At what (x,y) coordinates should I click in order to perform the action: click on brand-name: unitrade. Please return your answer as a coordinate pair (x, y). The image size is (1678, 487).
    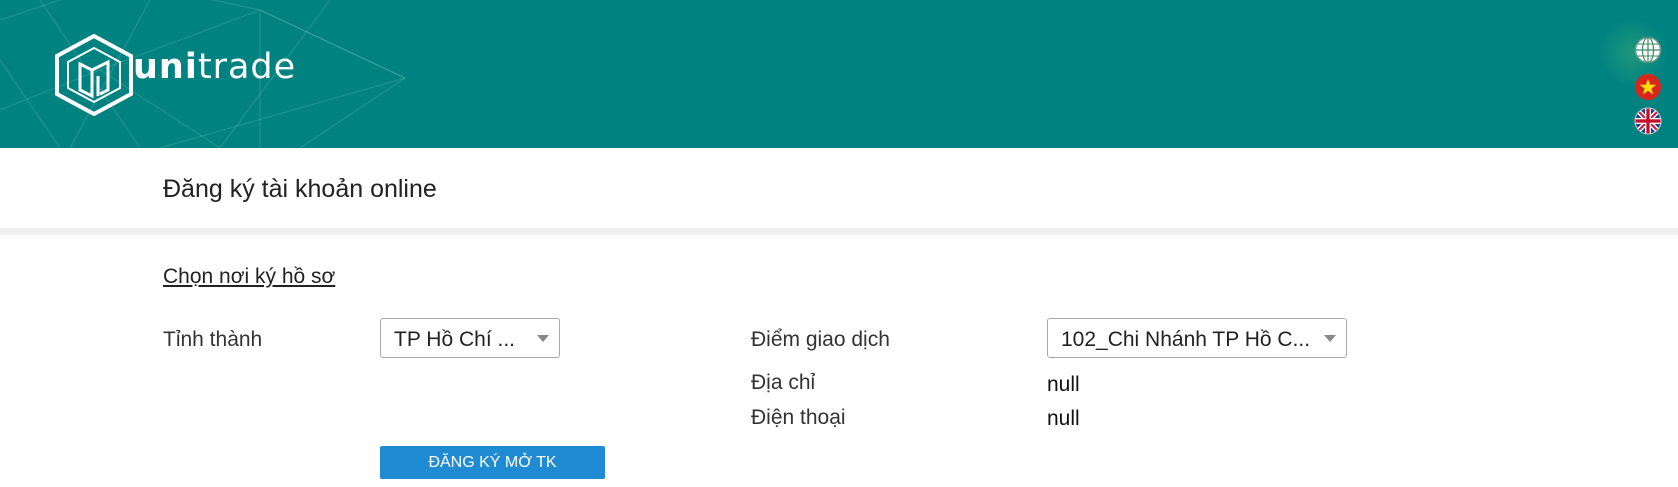
    Looking at the image, I should click on (215, 67).